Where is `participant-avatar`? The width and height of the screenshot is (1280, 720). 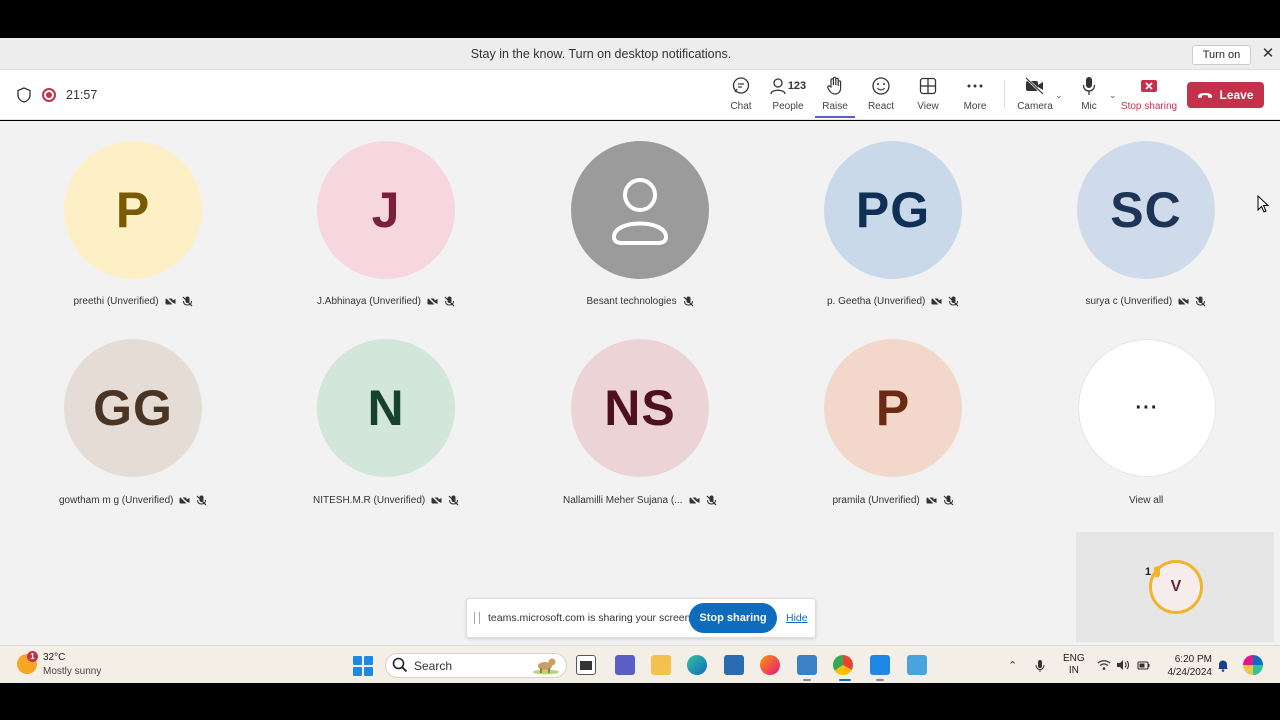 participant-avatar is located at coordinates (640, 210).